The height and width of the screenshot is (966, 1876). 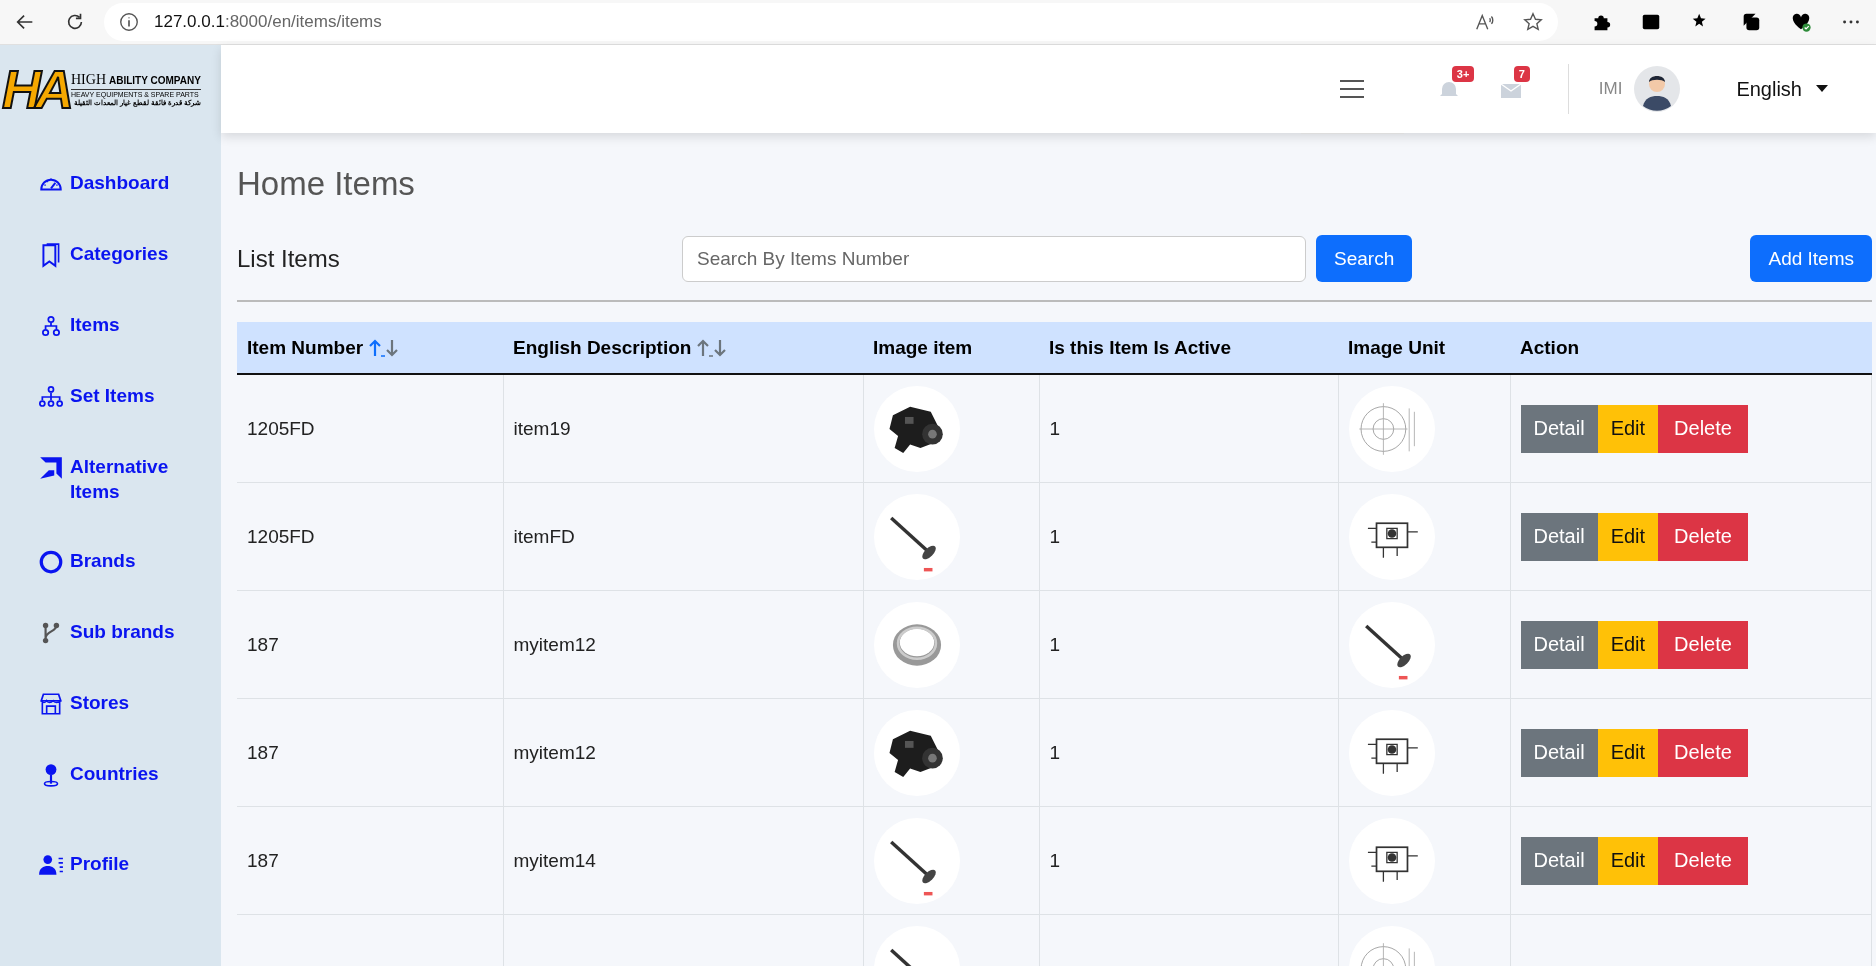 What do you see at coordinates (1533, 22) in the screenshot?
I see `star-icon` at bounding box center [1533, 22].